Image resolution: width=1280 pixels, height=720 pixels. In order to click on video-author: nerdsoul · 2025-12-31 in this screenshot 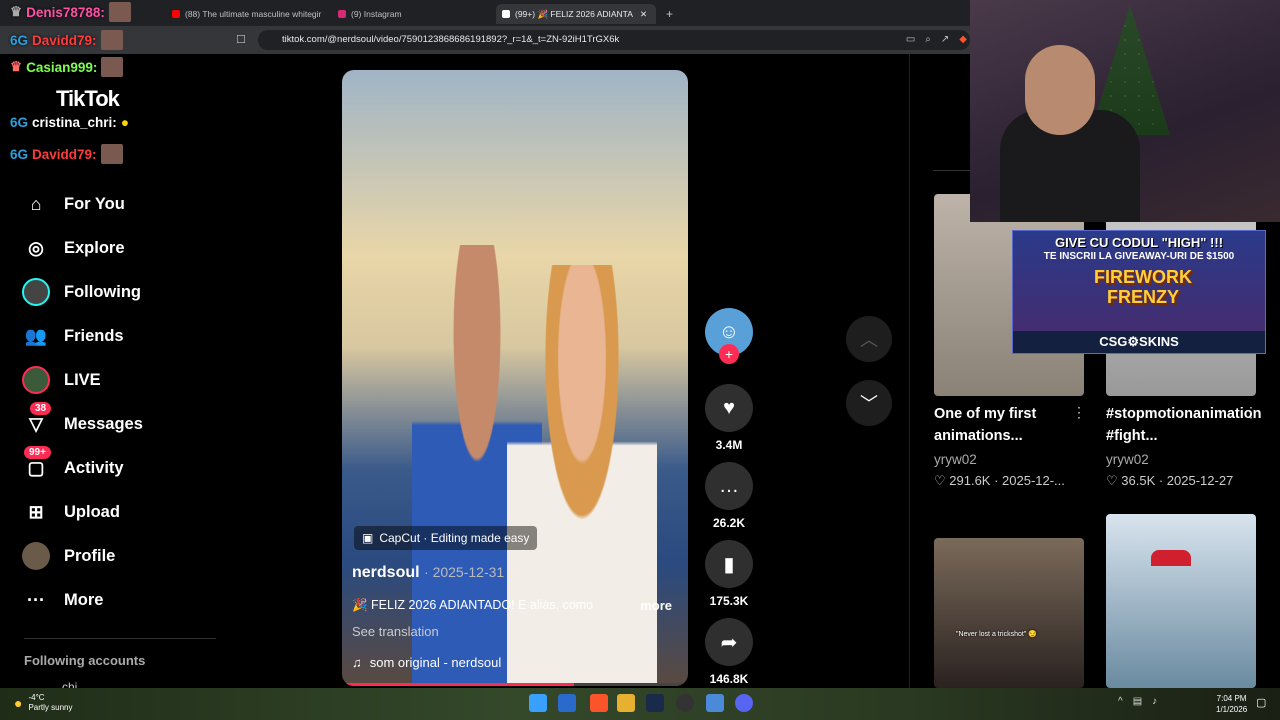, I will do `click(428, 573)`.